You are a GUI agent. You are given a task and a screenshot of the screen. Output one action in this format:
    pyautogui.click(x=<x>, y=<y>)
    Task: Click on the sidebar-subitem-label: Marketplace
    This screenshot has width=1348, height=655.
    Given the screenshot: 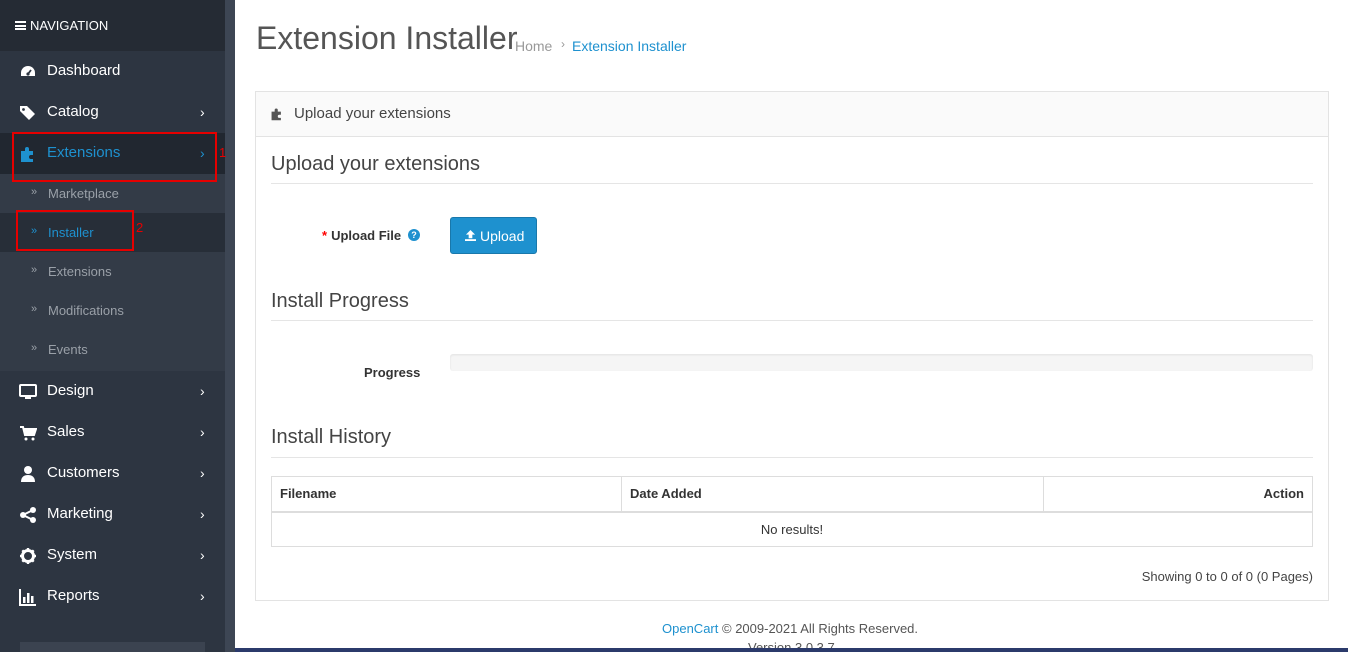 What is the action you would take?
    pyautogui.click(x=83, y=193)
    